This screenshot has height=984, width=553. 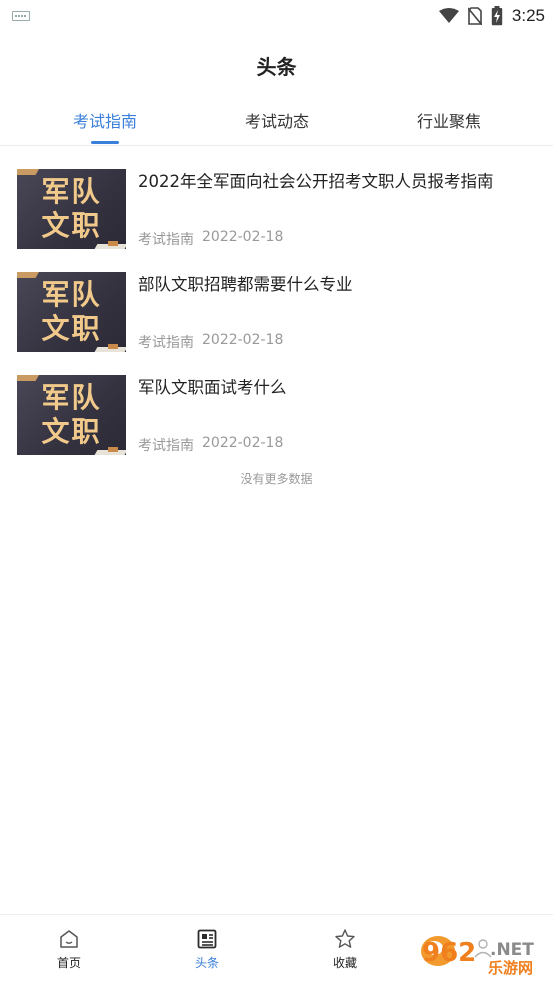 I want to click on active-tab-indicator, so click(x=105, y=142).